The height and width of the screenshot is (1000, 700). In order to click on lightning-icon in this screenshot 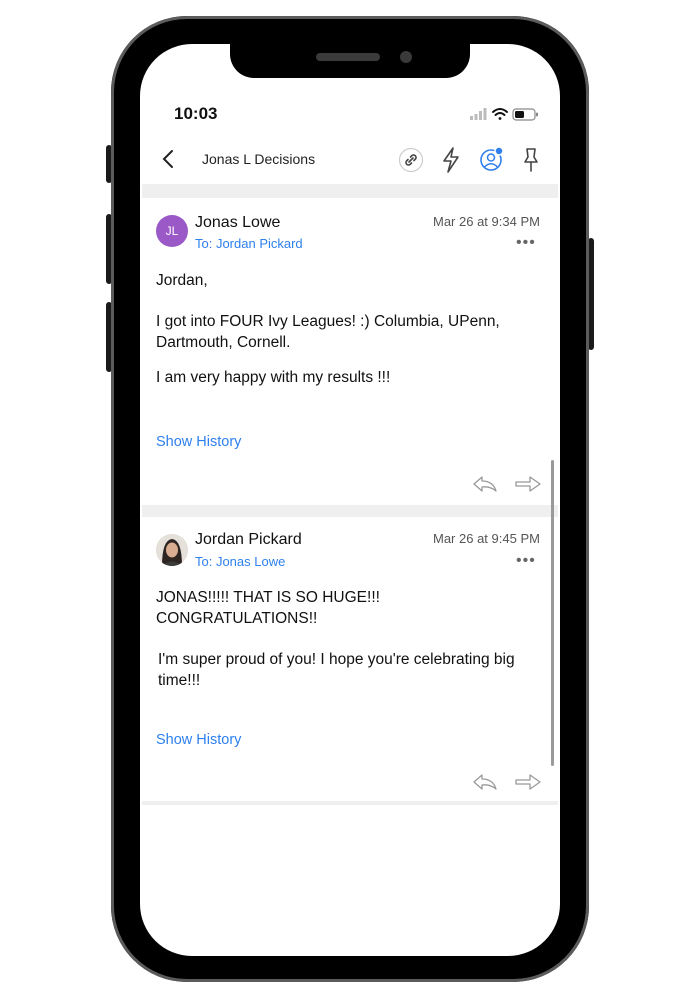, I will do `click(451, 160)`.